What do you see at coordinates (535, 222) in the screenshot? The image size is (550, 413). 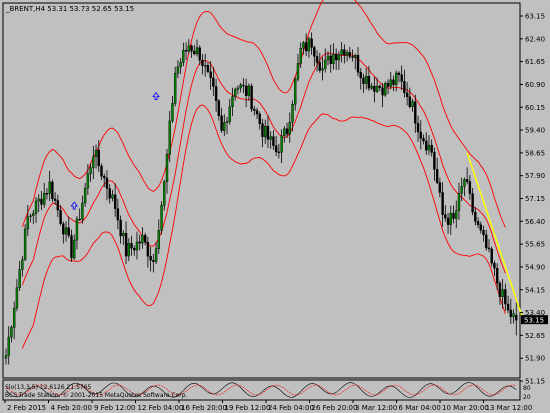 I see `y-tick-label: 56.40` at bounding box center [535, 222].